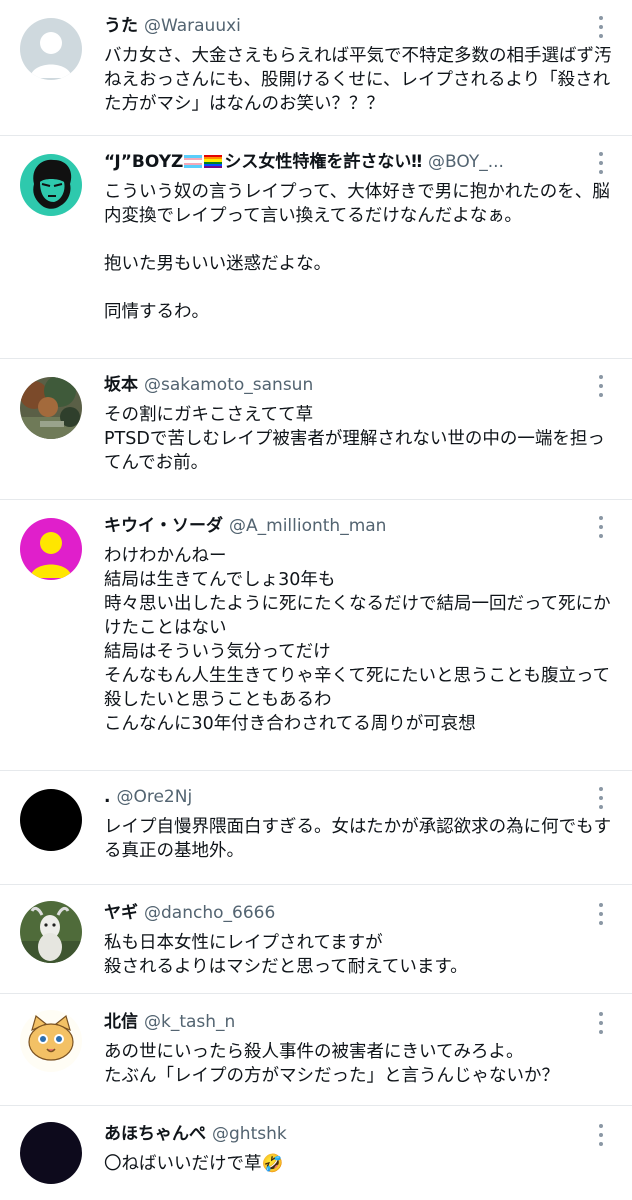  I want to click on tweet-text: レイプ自慢界隈面白すぎる。女はたかが承認欲求の為に何でもする真正の基地外。, so click(358, 839).